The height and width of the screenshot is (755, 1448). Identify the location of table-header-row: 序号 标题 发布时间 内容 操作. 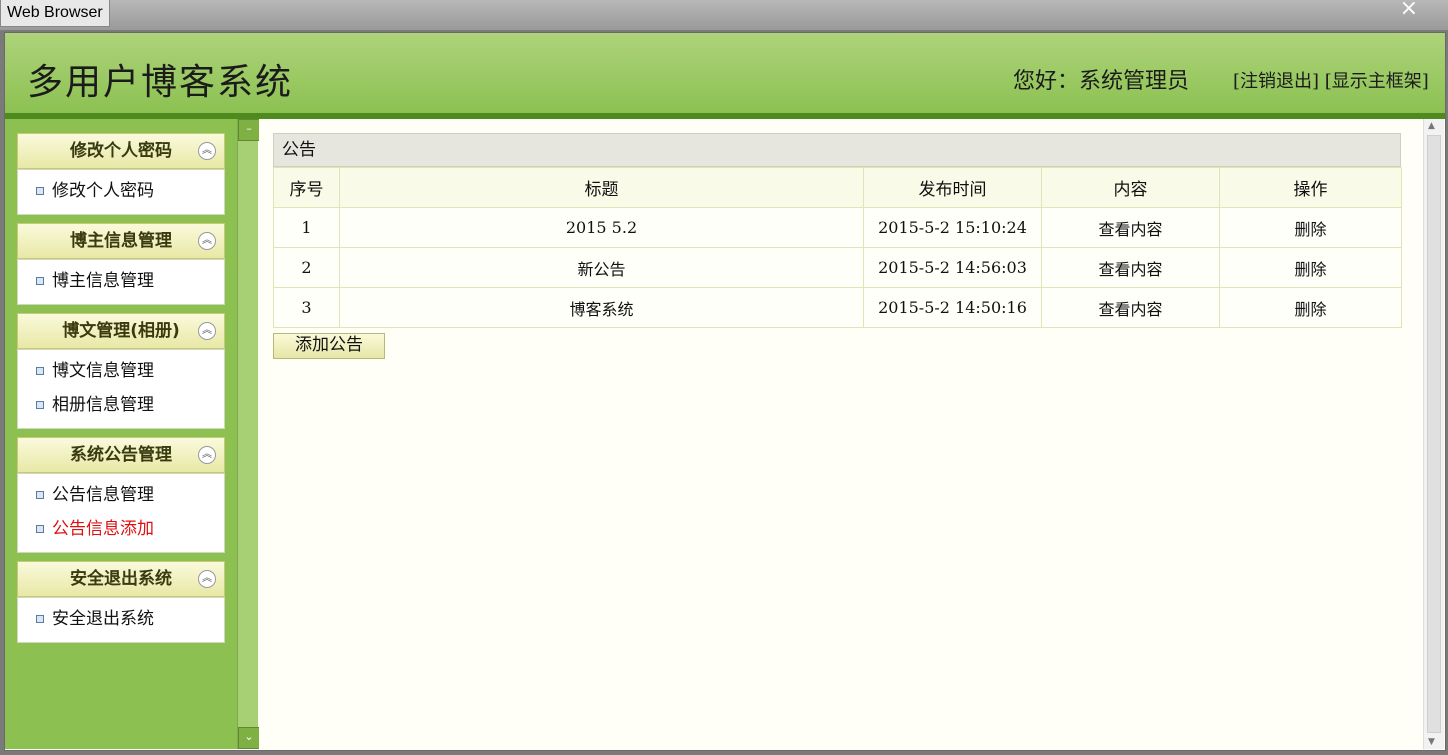
(837, 187).